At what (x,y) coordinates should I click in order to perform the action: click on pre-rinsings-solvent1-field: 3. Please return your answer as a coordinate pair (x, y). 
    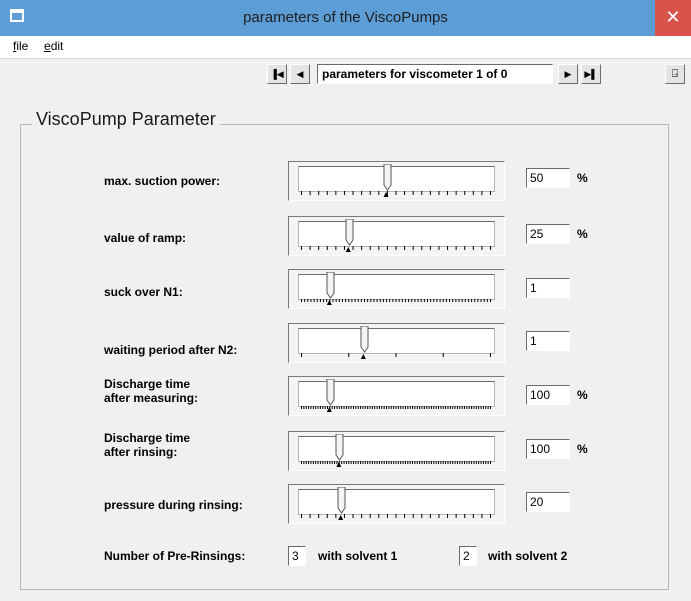
    Looking at the image, I should click on (297, 556).